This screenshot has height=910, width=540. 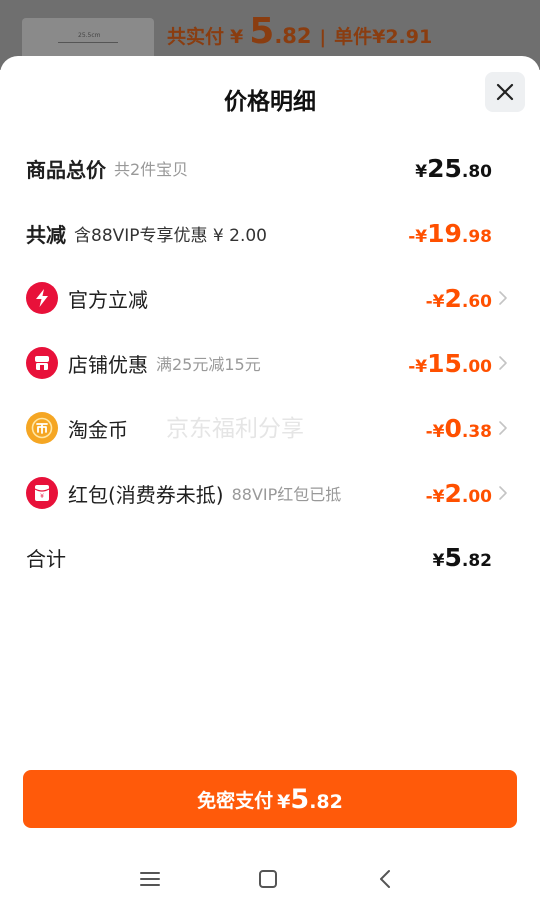 What do you see at coordinates (108, 299) in the screenshot?
I see `official-discount-label: 官方立减` at bounding box center [108, 299].